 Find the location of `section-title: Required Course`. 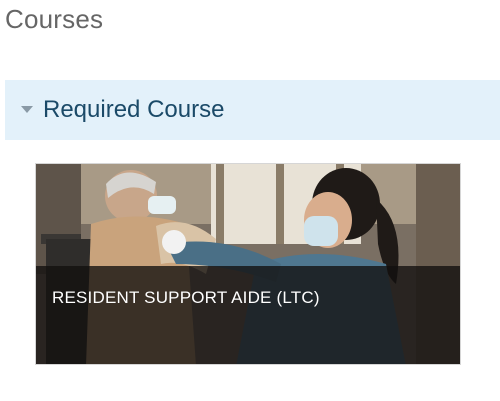

section-title: Required Course is located at coordinates (134, 109).